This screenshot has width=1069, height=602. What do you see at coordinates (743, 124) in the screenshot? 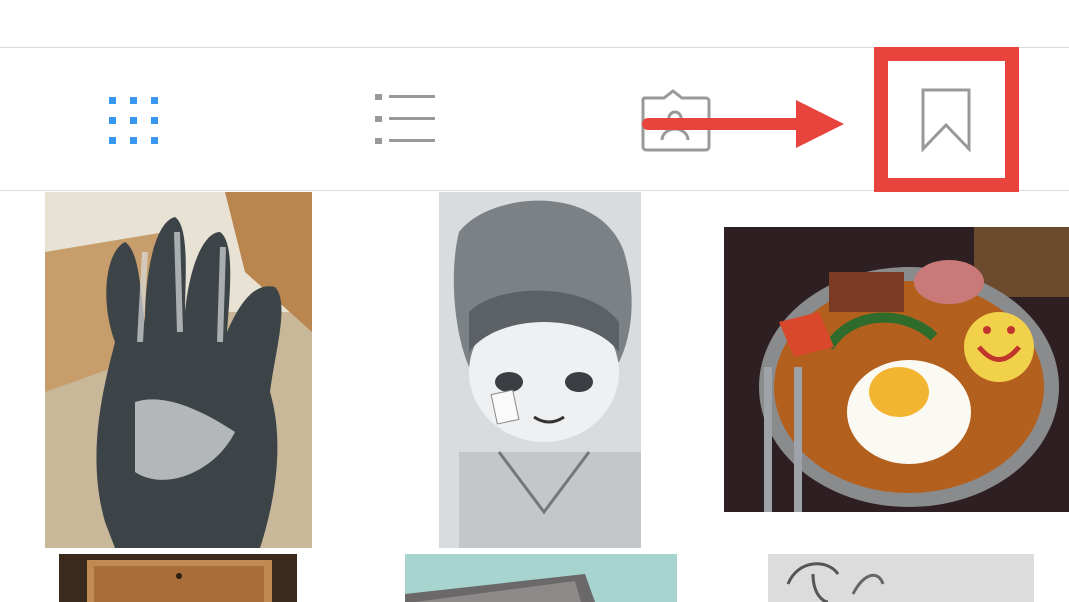
I see `annotation-arrow-icon` at bounding box center [743, 124].